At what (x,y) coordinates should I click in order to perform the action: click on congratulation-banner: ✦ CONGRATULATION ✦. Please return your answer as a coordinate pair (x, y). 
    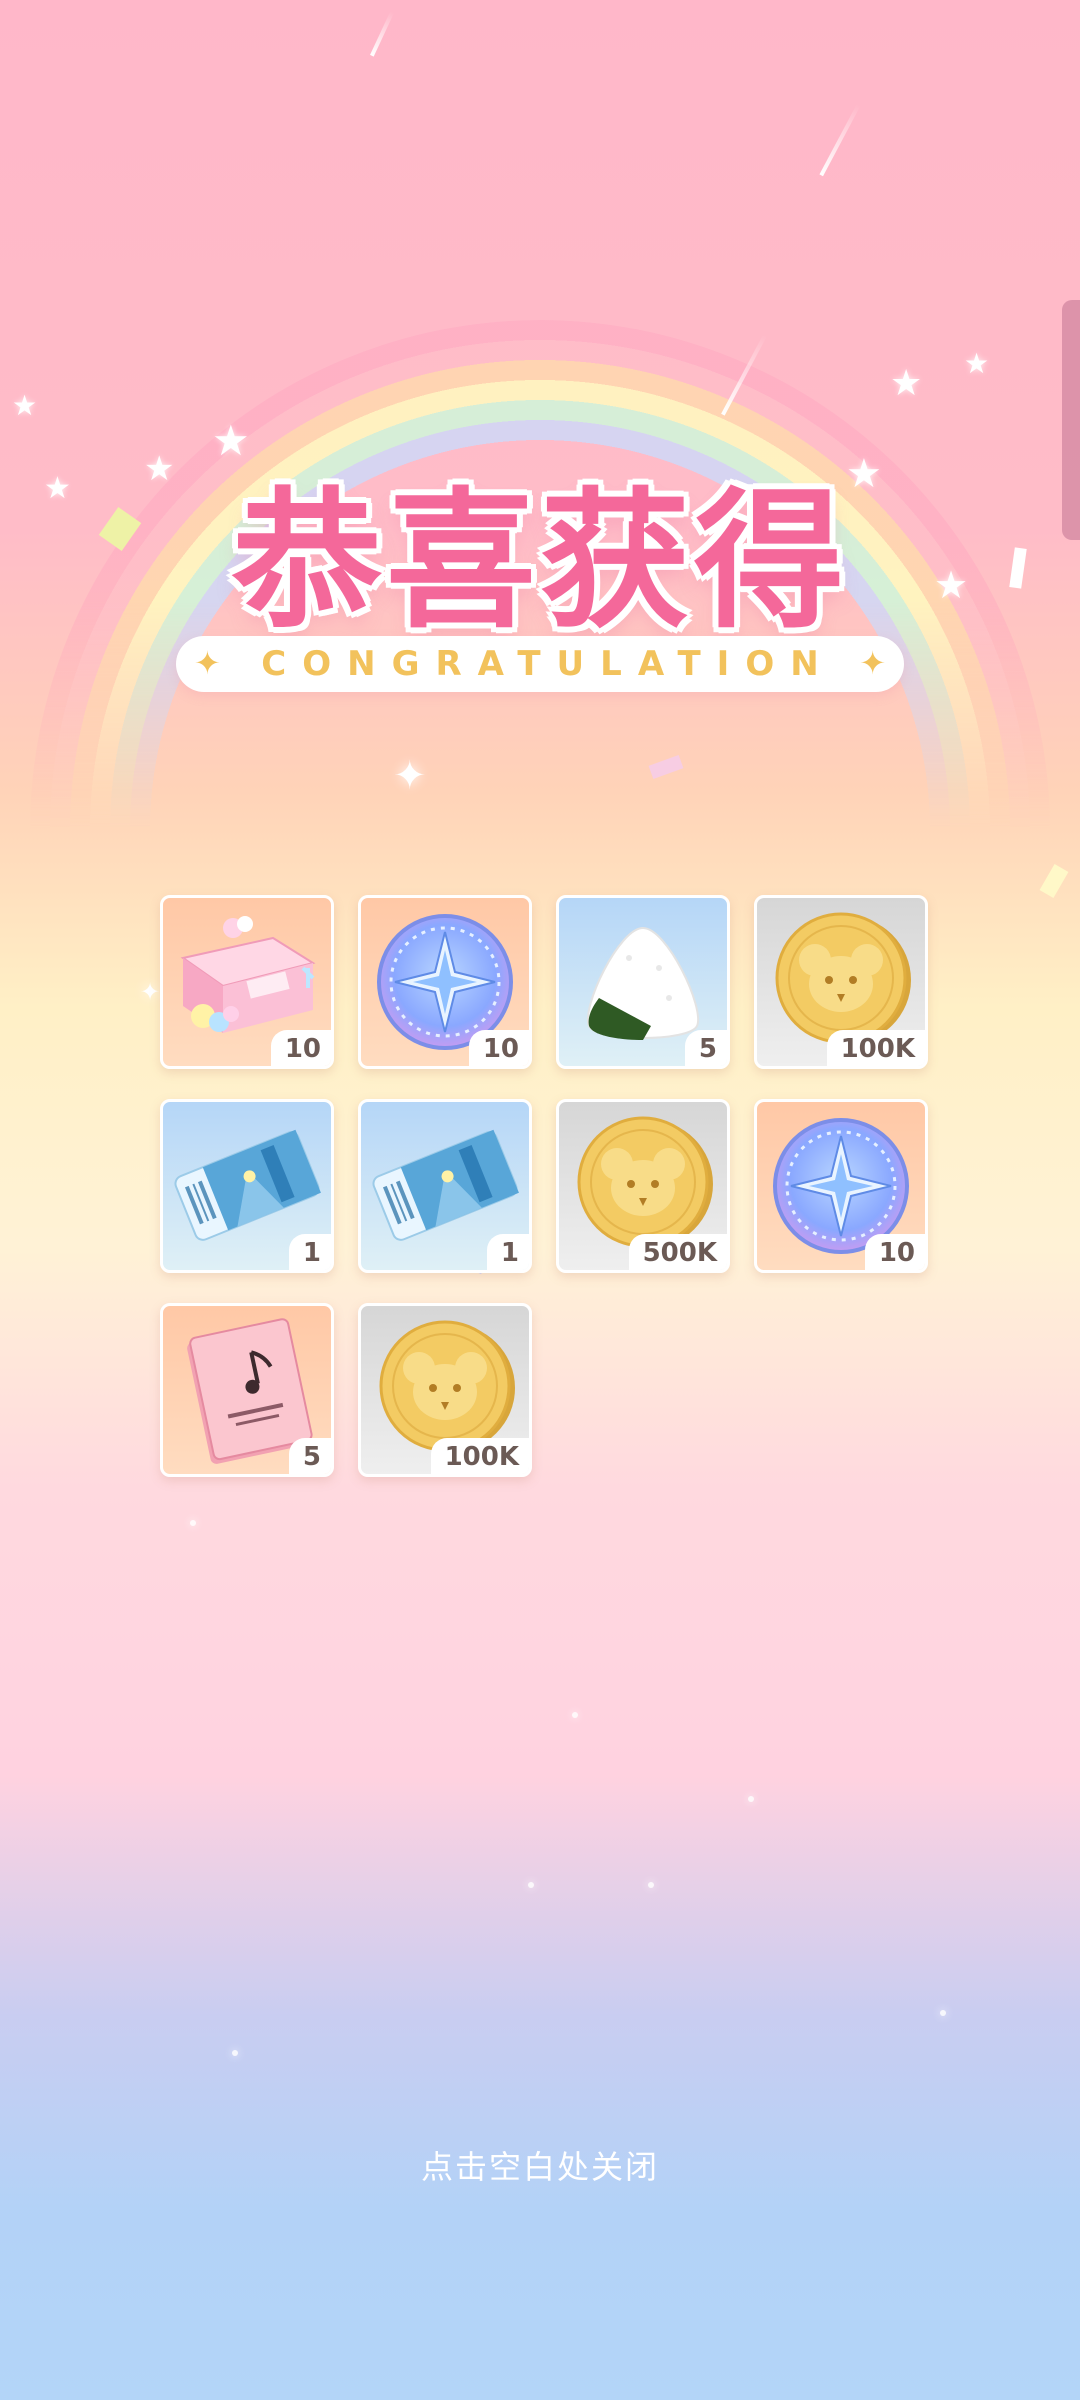
    Looking at the image, I should click on (540, 664).